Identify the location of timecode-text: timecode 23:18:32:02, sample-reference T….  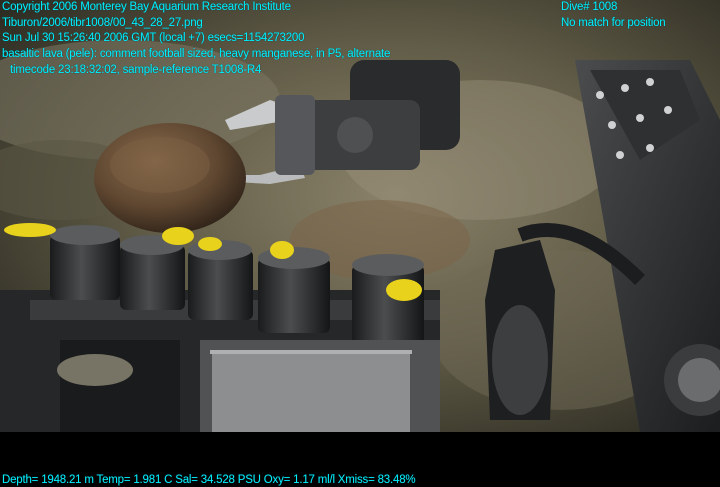
(136, 70).